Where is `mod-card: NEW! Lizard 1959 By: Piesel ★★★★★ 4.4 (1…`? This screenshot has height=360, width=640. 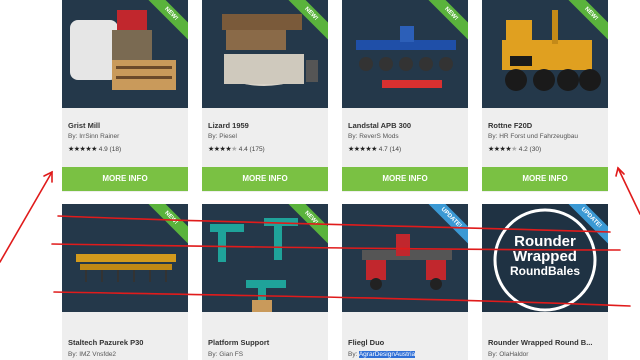
mod-card: NEW! Lizard 1959 By: Piesel ★★★★★ 4.4 (1… is located at coordinates (265, 96).